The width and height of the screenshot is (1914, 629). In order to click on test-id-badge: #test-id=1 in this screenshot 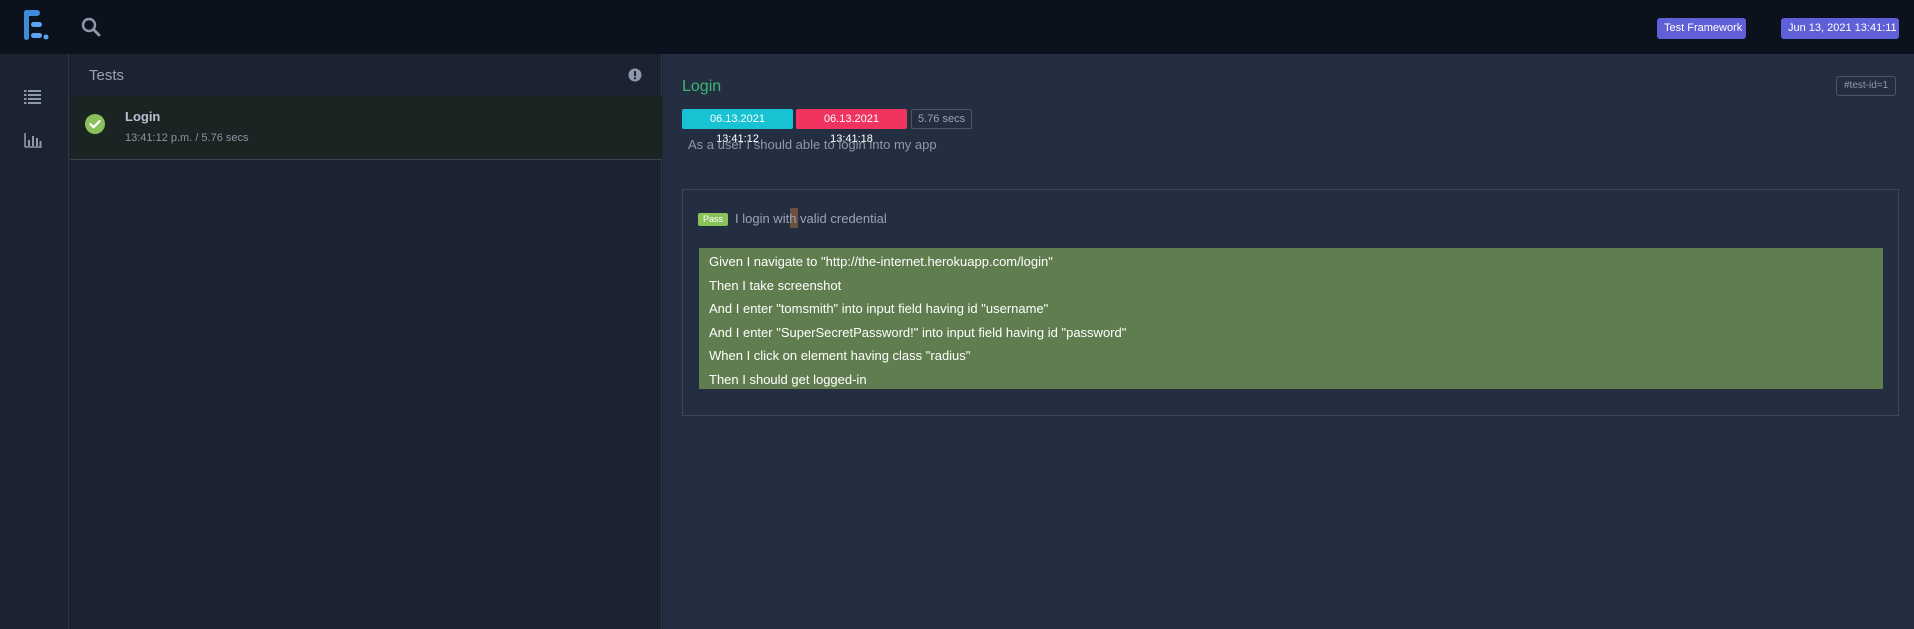, I will do `click(1866, 86)`.